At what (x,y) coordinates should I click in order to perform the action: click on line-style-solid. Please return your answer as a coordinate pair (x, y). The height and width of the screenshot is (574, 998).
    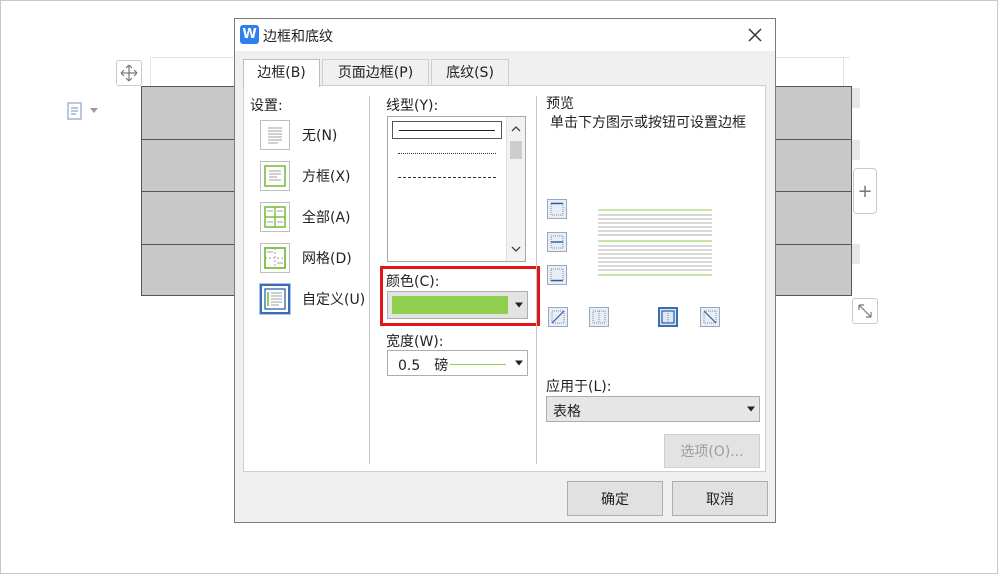
    Looking at the image, I should click on (447, 130).